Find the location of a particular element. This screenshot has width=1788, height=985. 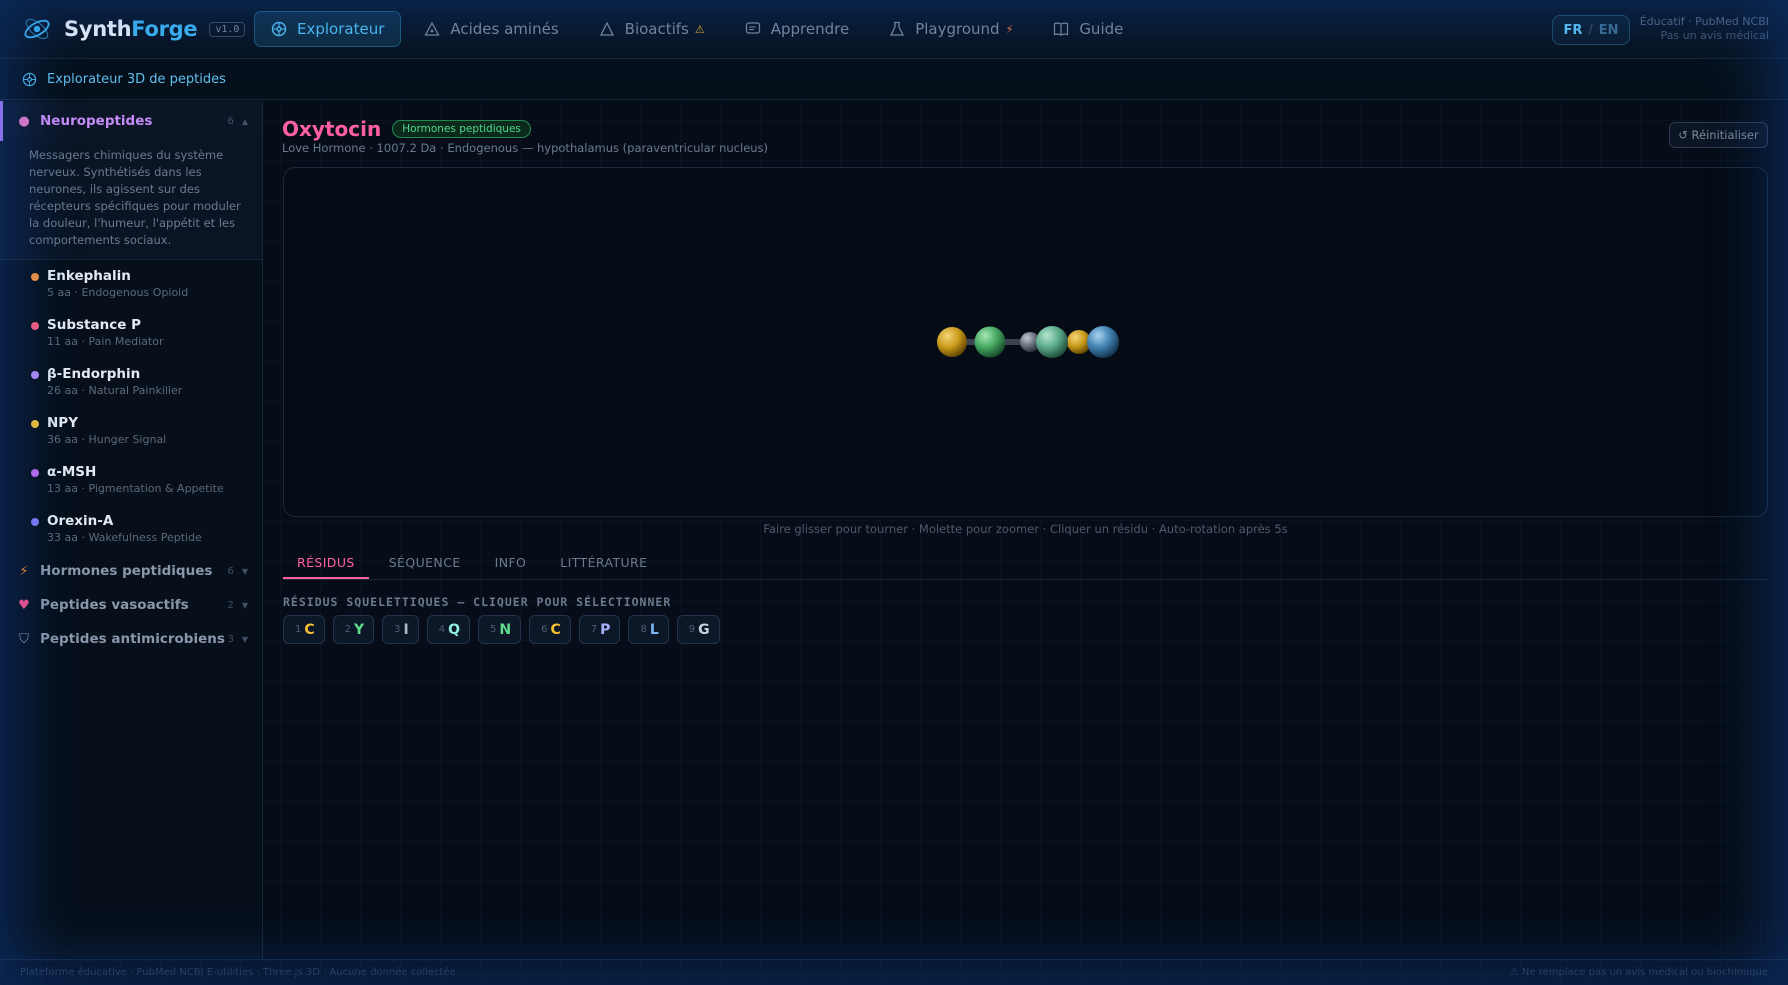

reset-button: ↺ Réinitialiser is located at coordinates (1718, 135).